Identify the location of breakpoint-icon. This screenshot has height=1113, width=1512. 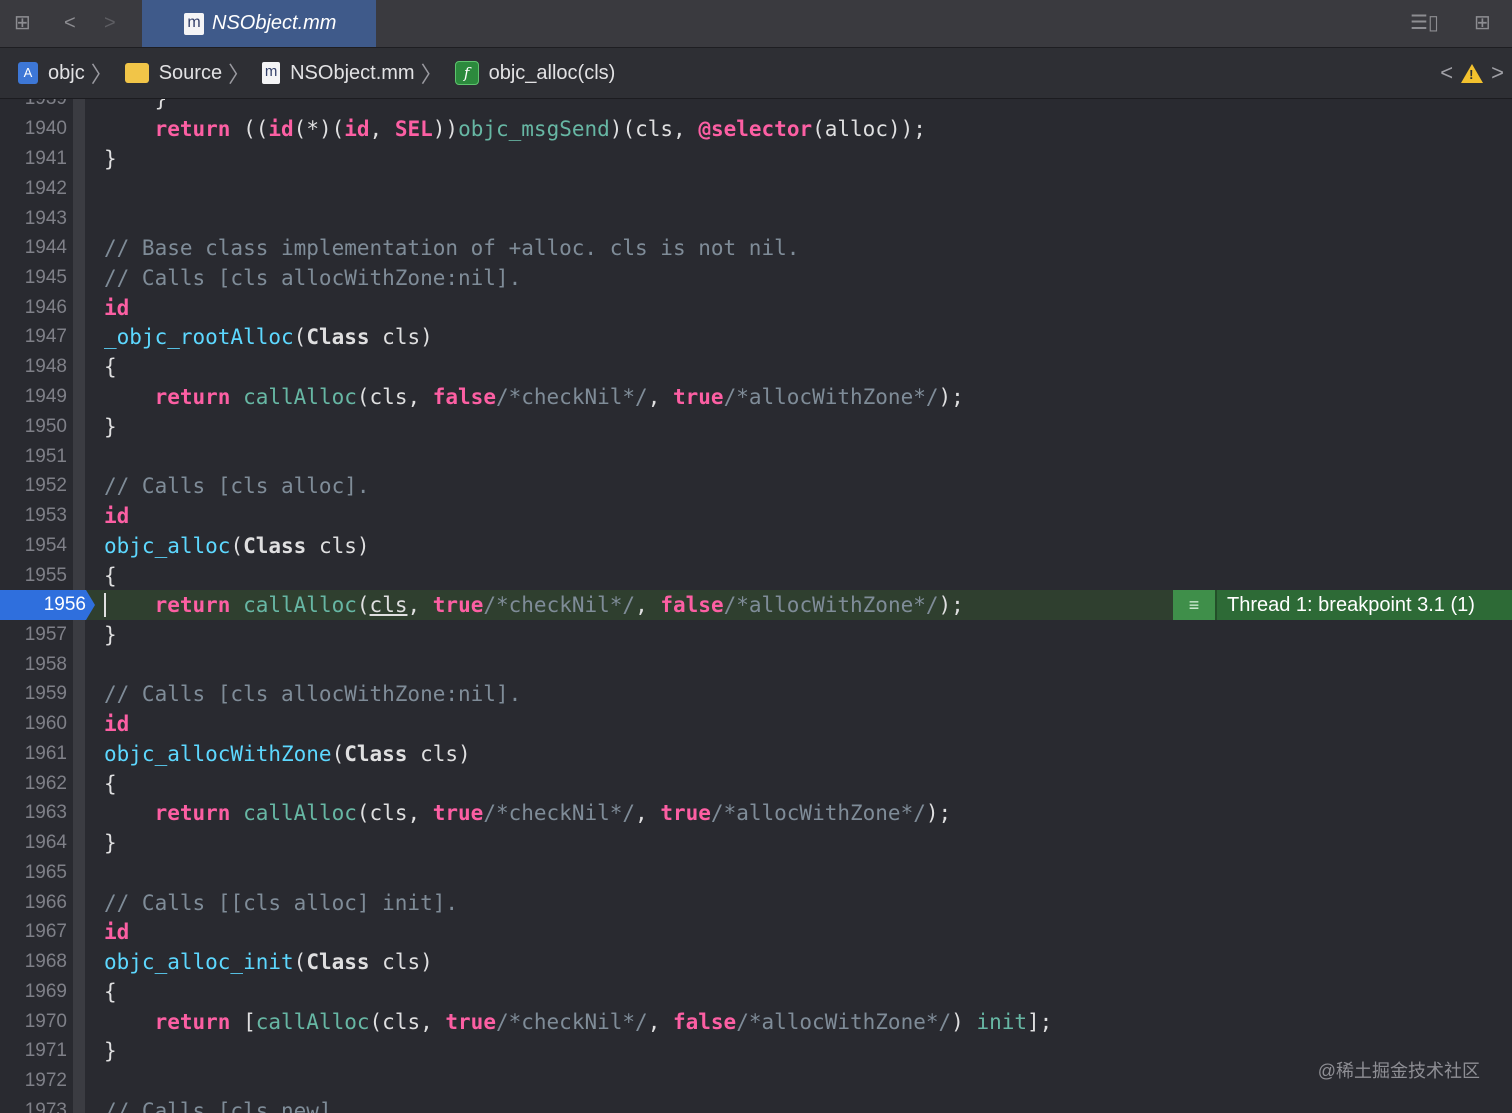
(90, 605).